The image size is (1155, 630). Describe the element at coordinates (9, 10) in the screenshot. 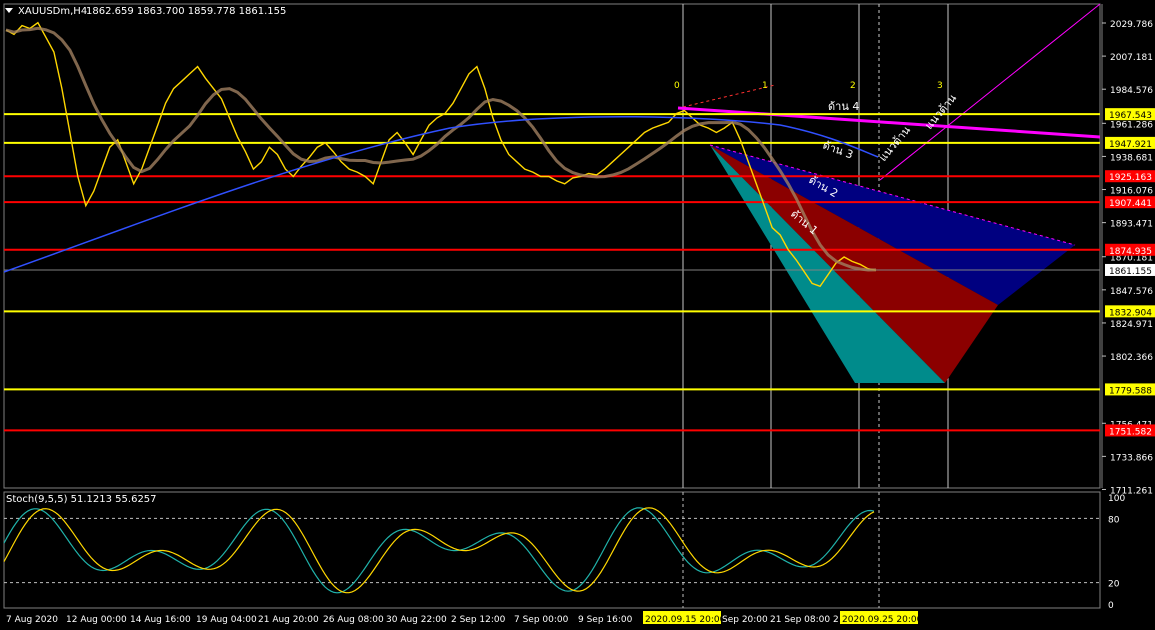

I see `chart-menu-icon` at that location.